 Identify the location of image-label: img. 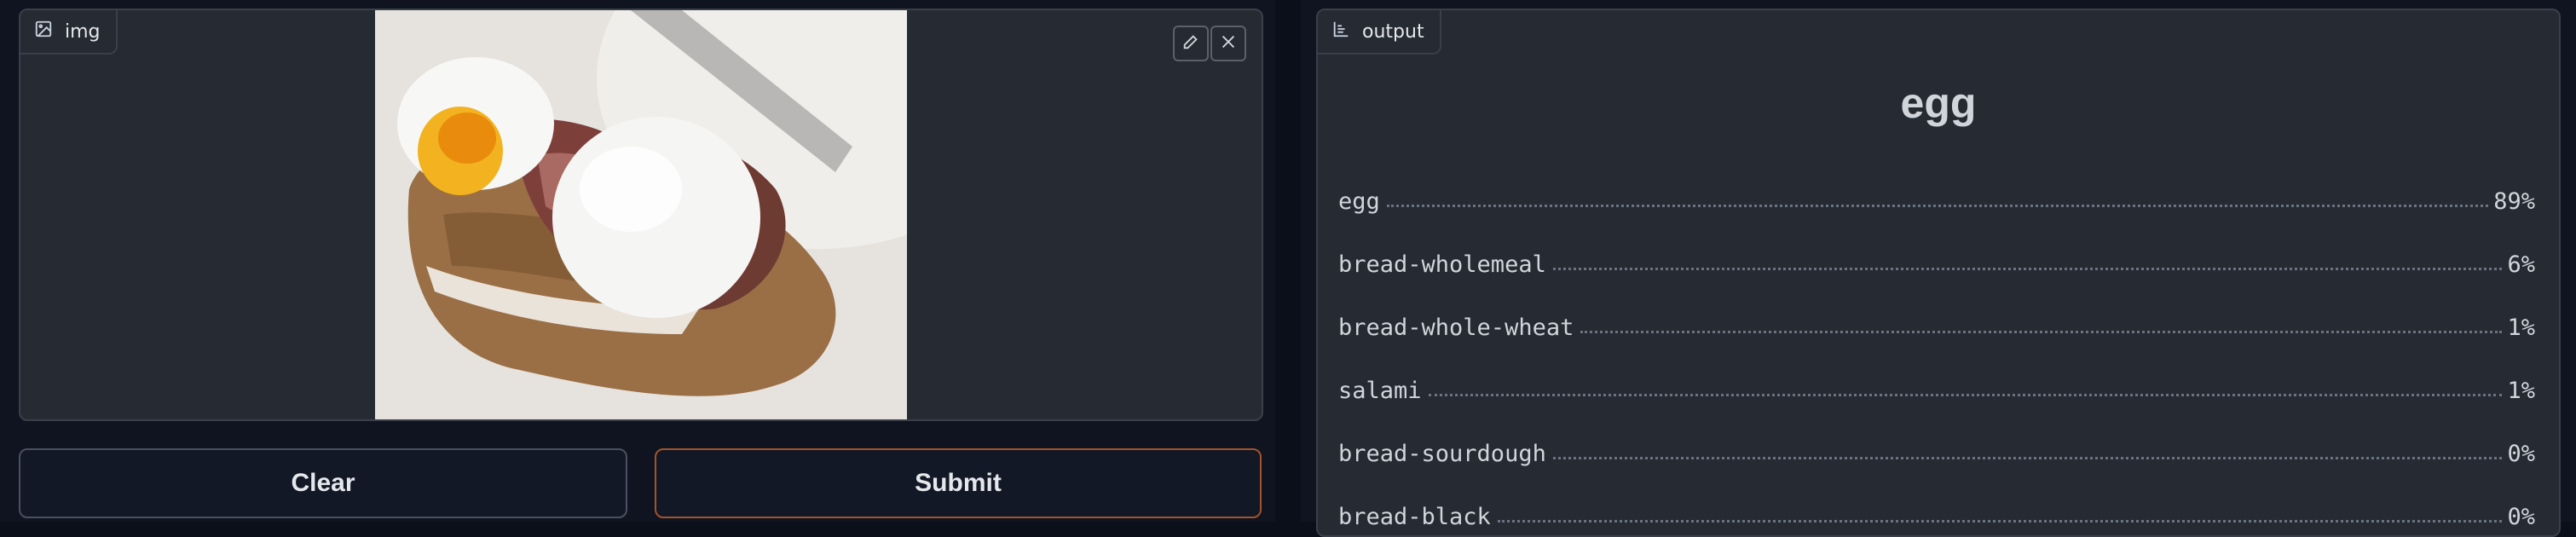
(83, 31).